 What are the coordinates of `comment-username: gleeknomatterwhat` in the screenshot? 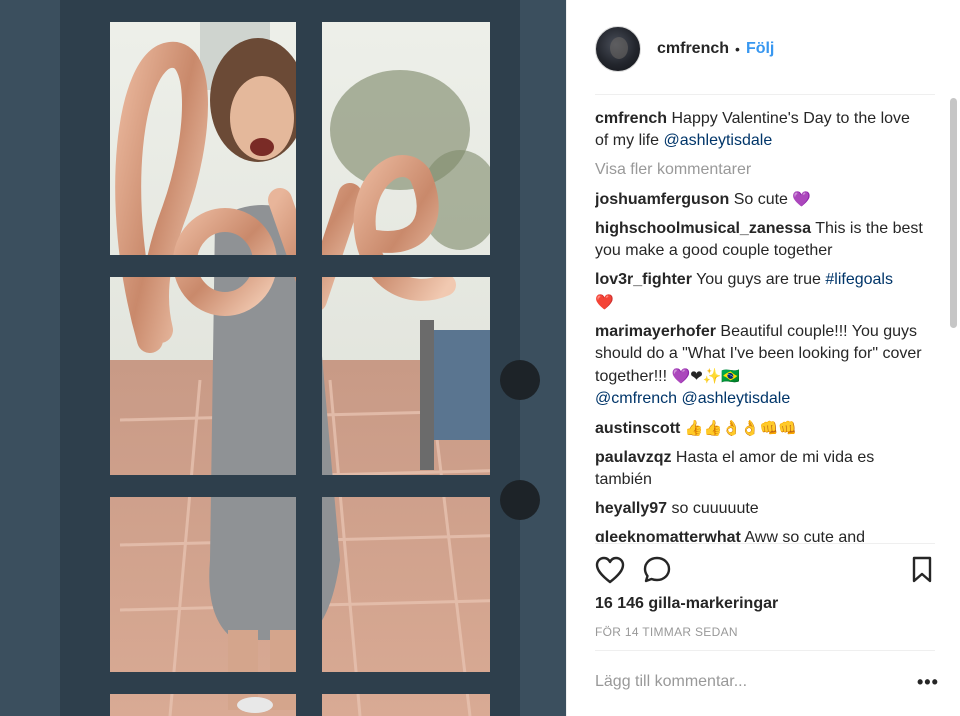 It's located at (668, 535).